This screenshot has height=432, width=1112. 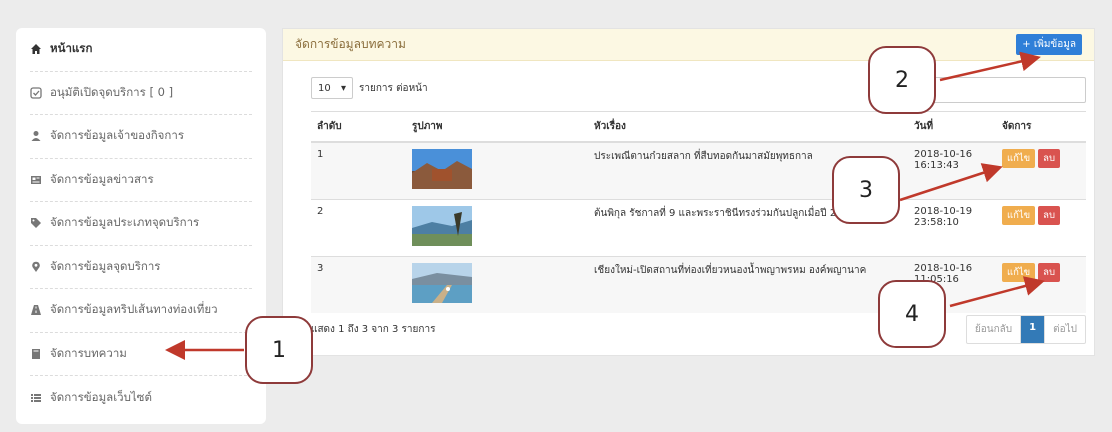 I want to click on row-datetime: 2018-10-16 16:13:43, so click(x=952, y=170).